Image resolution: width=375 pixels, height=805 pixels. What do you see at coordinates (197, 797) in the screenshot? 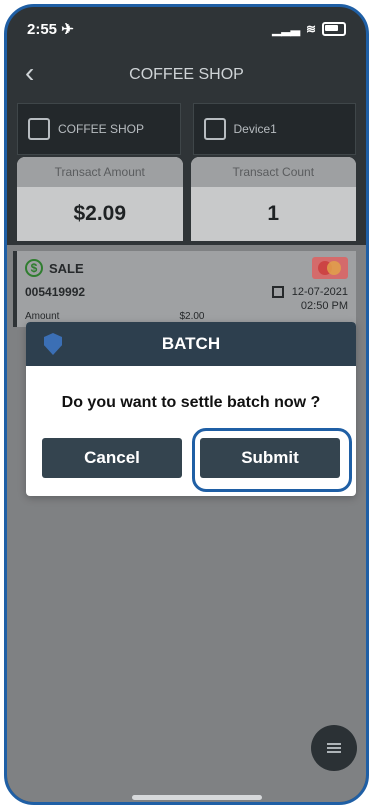
I see `home-indicator` at bounding box center [197, 797].